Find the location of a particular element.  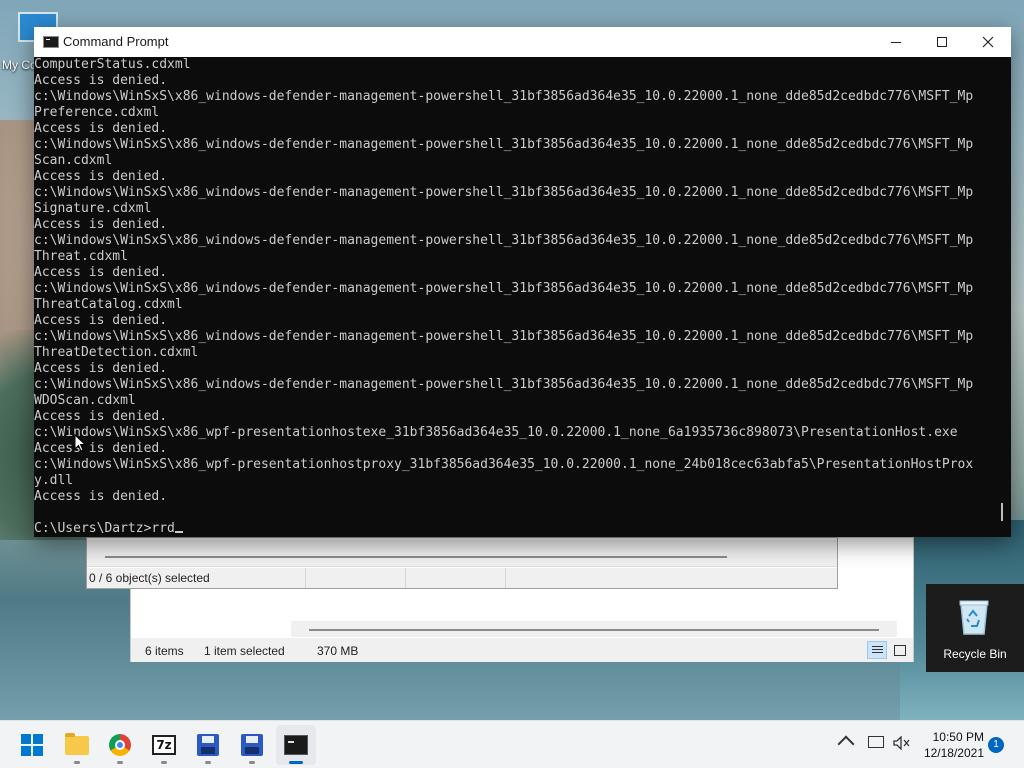

start-button is located at coordinates (32, 745).